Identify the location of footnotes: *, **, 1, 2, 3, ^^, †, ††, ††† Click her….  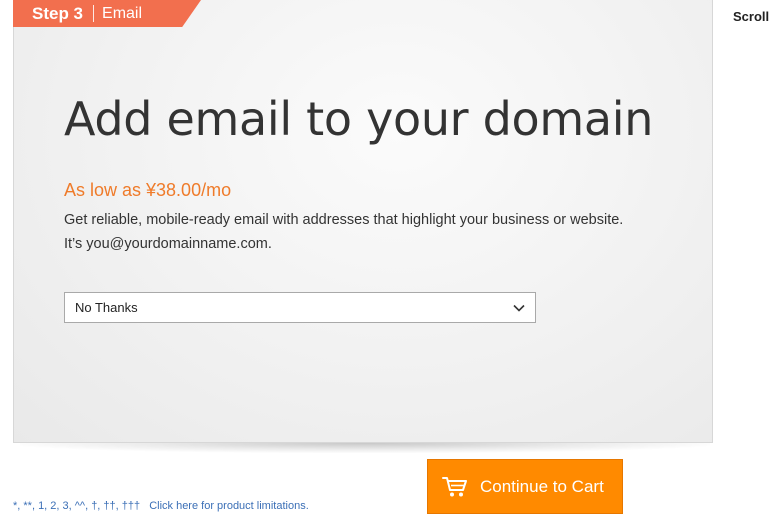
(161, 506).